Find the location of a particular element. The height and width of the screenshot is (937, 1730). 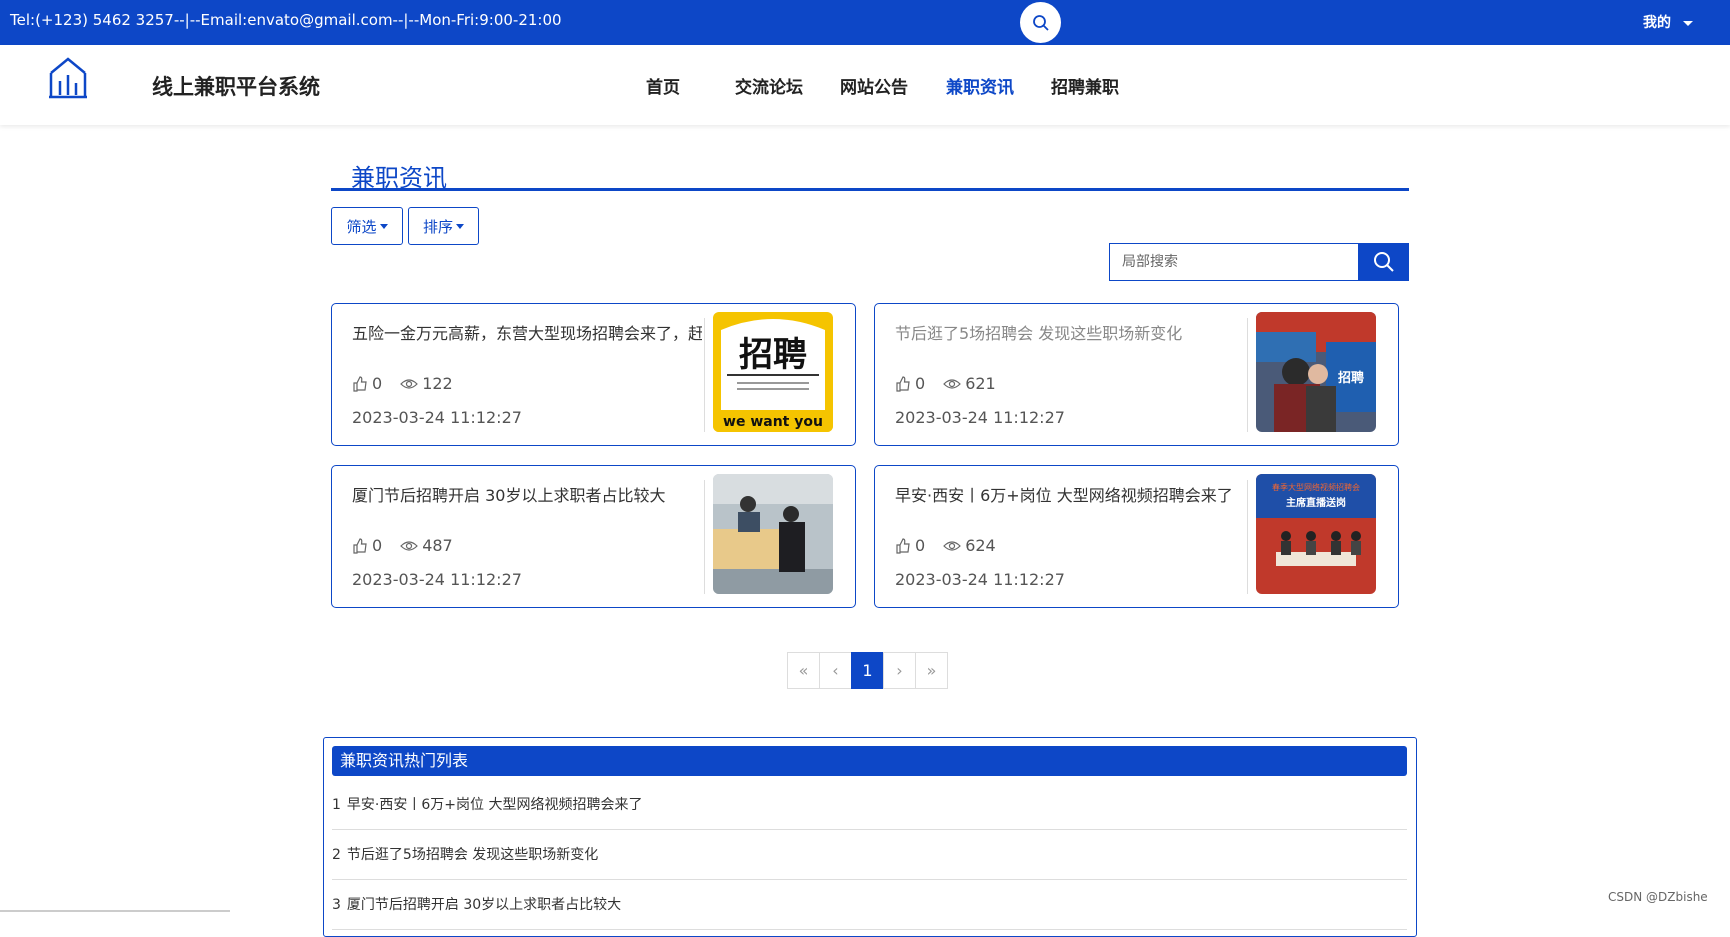

recruit-poster-image: 招聘 we want you is located at coordinates (773, 372).